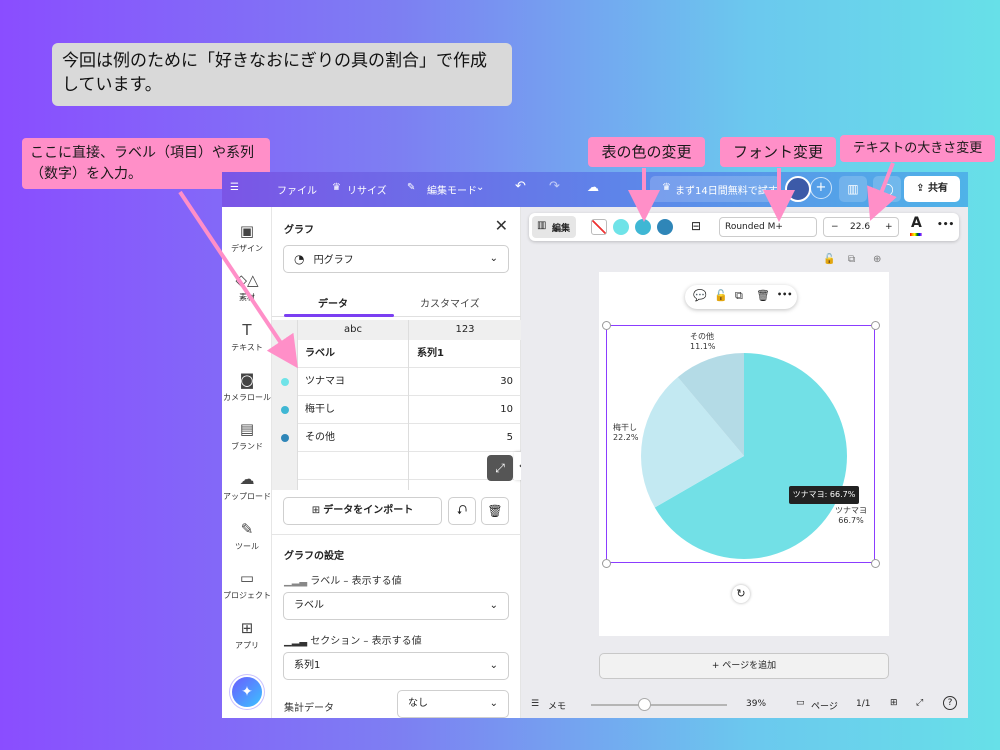 The height and width of the screenshot is (750, 1000). Describe the element at coordinates (396, 259) in the screenshot. I see `chart-type-select: ◔ 円グラフ ⌄` at that location.